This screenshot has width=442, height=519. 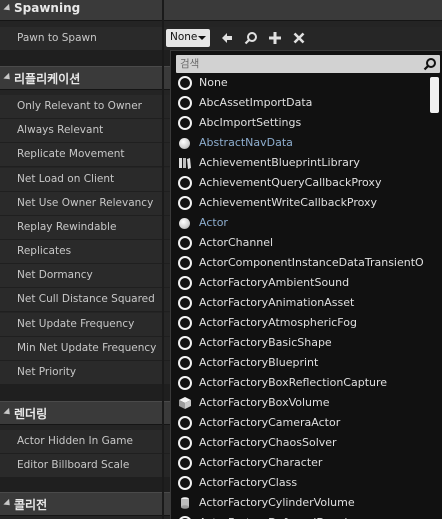 What do you see at coordinates (248, 482) in the screenshot?
I see `class-name: ActorFactoryClass` at bounding box center [248, 482].